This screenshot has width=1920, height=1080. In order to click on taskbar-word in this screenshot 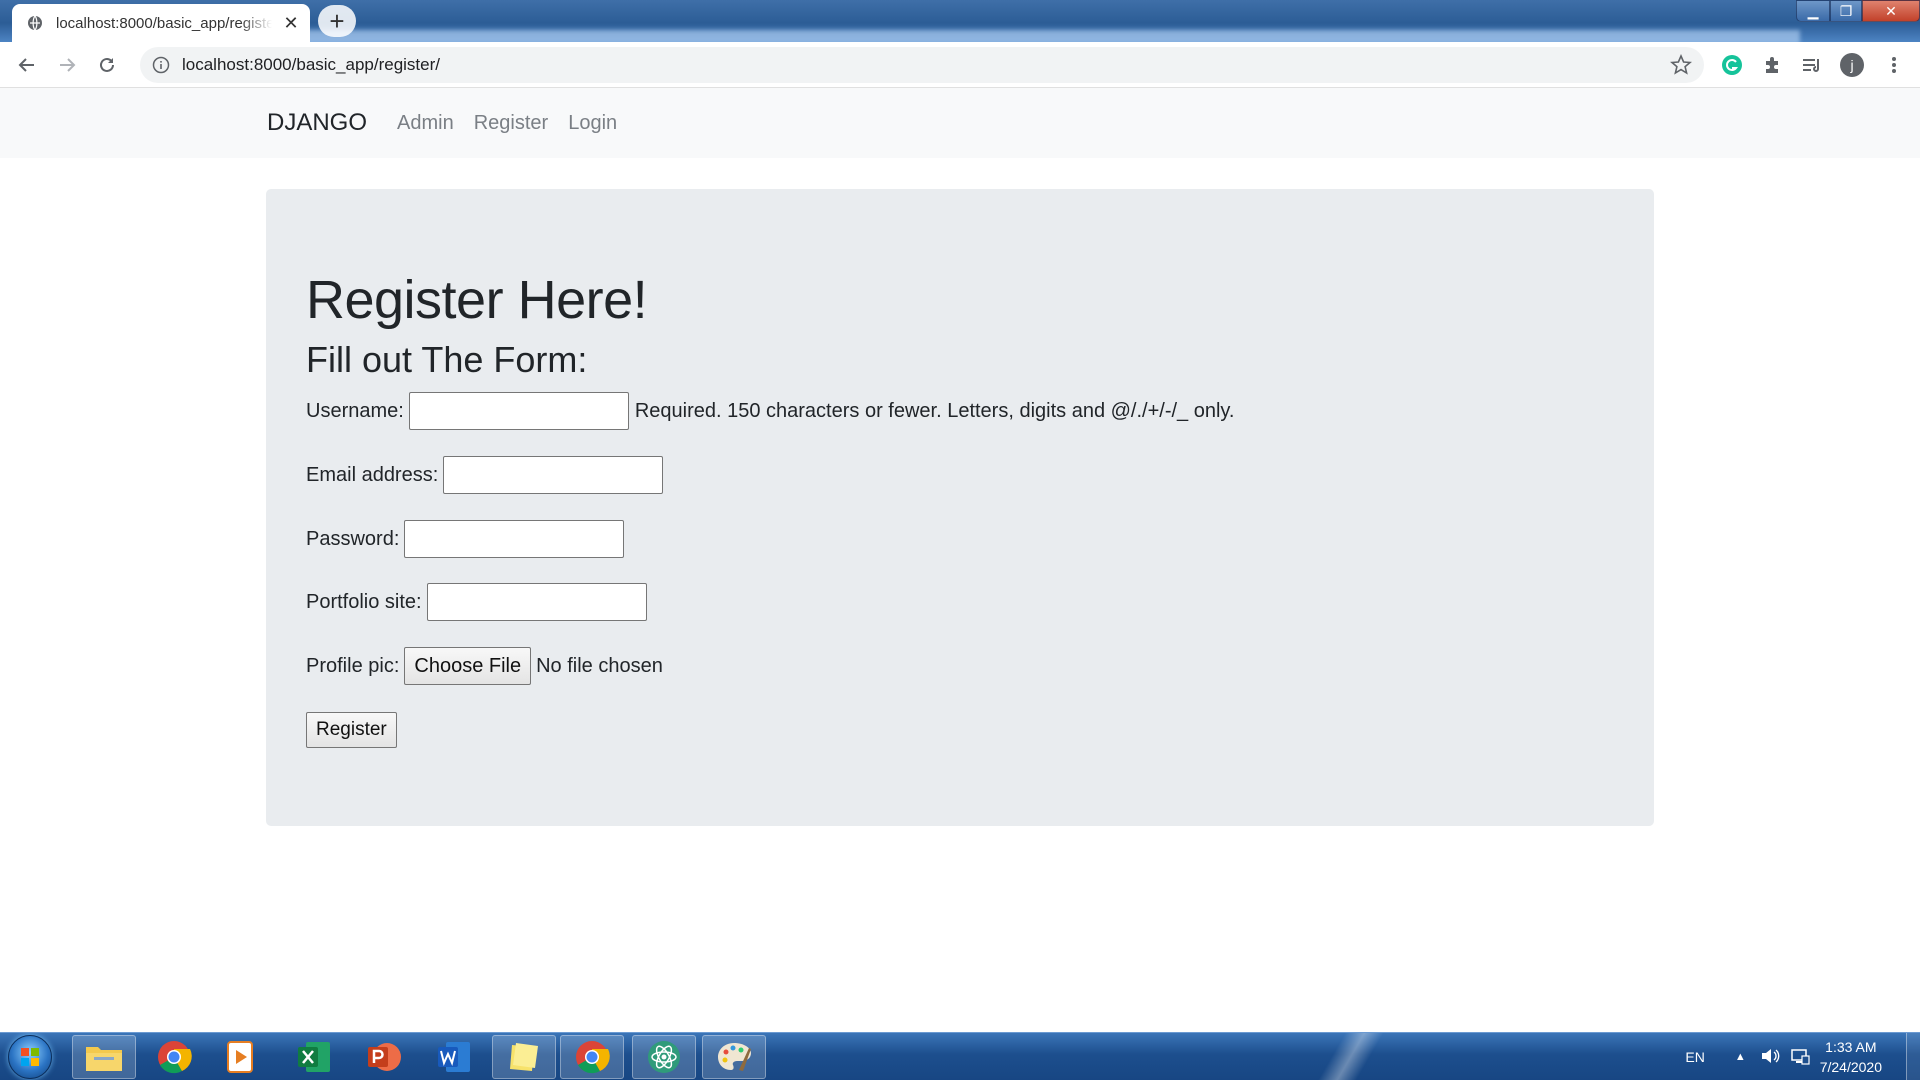, I will do `click(454, 1057)`.